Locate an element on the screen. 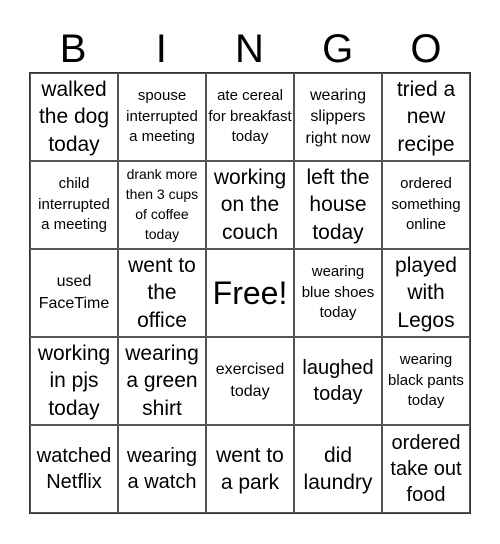  cell-text: watched Netflix is located at coordinates (74, 469).